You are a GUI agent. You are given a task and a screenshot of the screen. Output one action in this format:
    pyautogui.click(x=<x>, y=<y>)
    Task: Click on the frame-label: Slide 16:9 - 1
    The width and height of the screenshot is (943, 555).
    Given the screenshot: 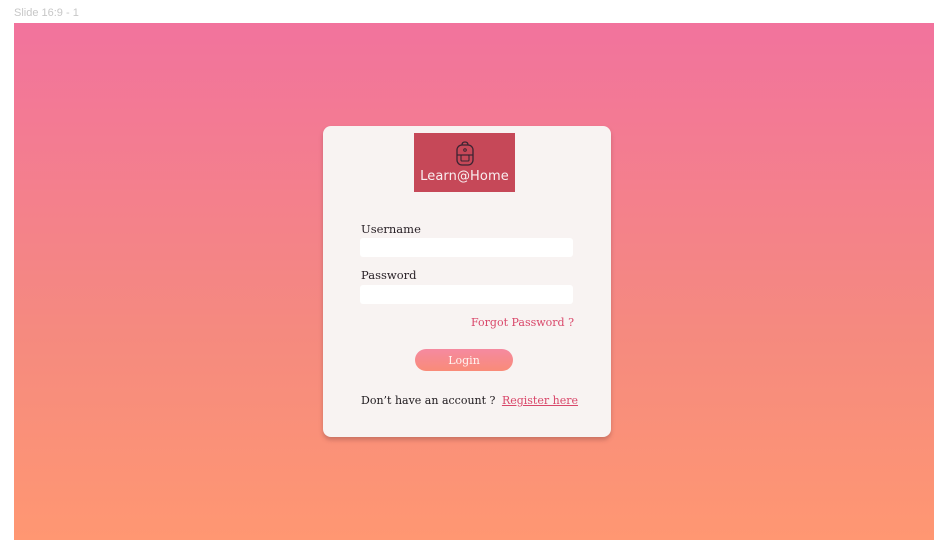 What is the action you would take?
    pyautogui.click(x=46, y=13)
    